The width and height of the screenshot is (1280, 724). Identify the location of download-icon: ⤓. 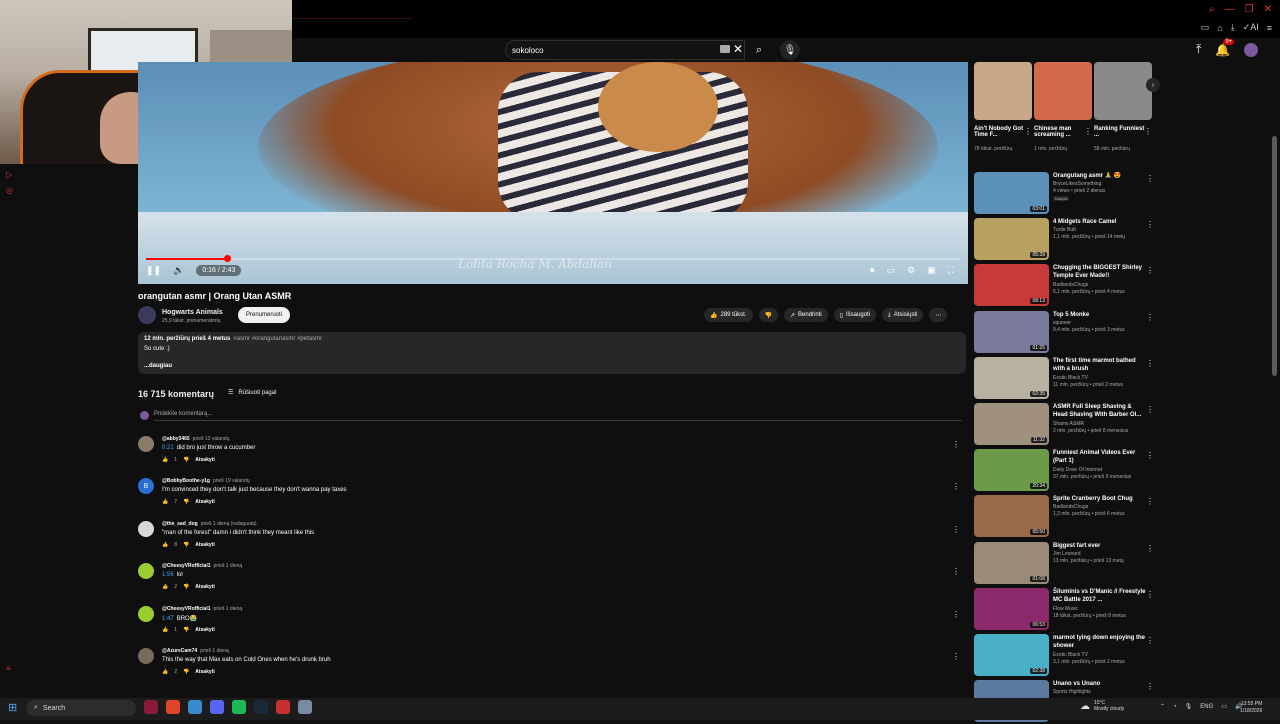
(1233, 27).